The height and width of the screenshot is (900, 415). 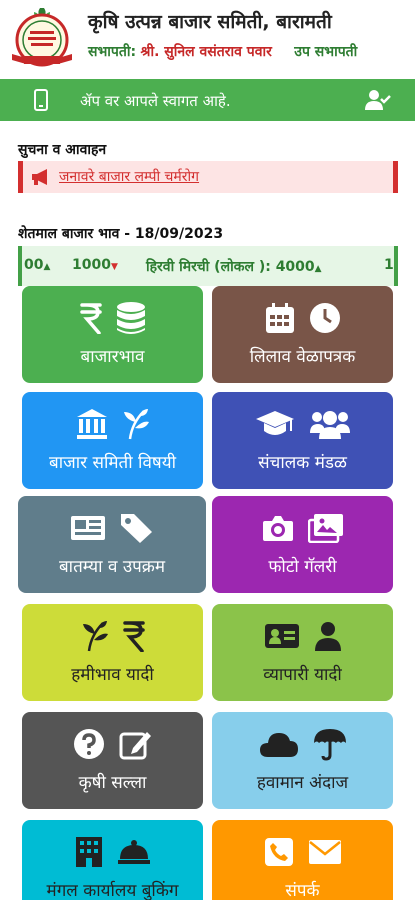 What do you see at coordinates (329, 425) in the screenshot?
I see `users-icon` at bounding box center [329, 425].